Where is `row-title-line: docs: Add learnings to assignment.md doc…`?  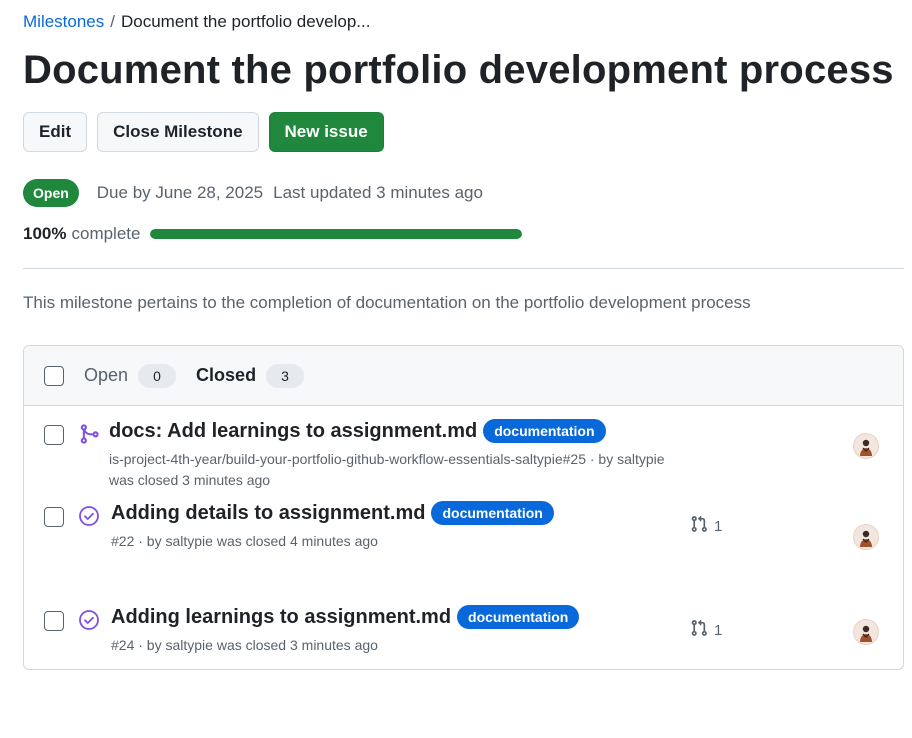 row-title-line: docs: Add learnings to assignment.md doc… is located at coordinates (387, 431).